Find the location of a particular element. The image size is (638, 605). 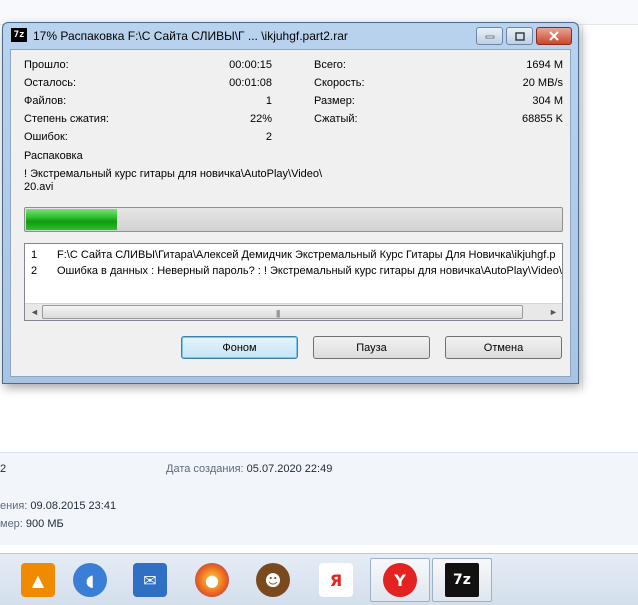

details-size-value: 900 МБ is located at coordinates (44, 524).